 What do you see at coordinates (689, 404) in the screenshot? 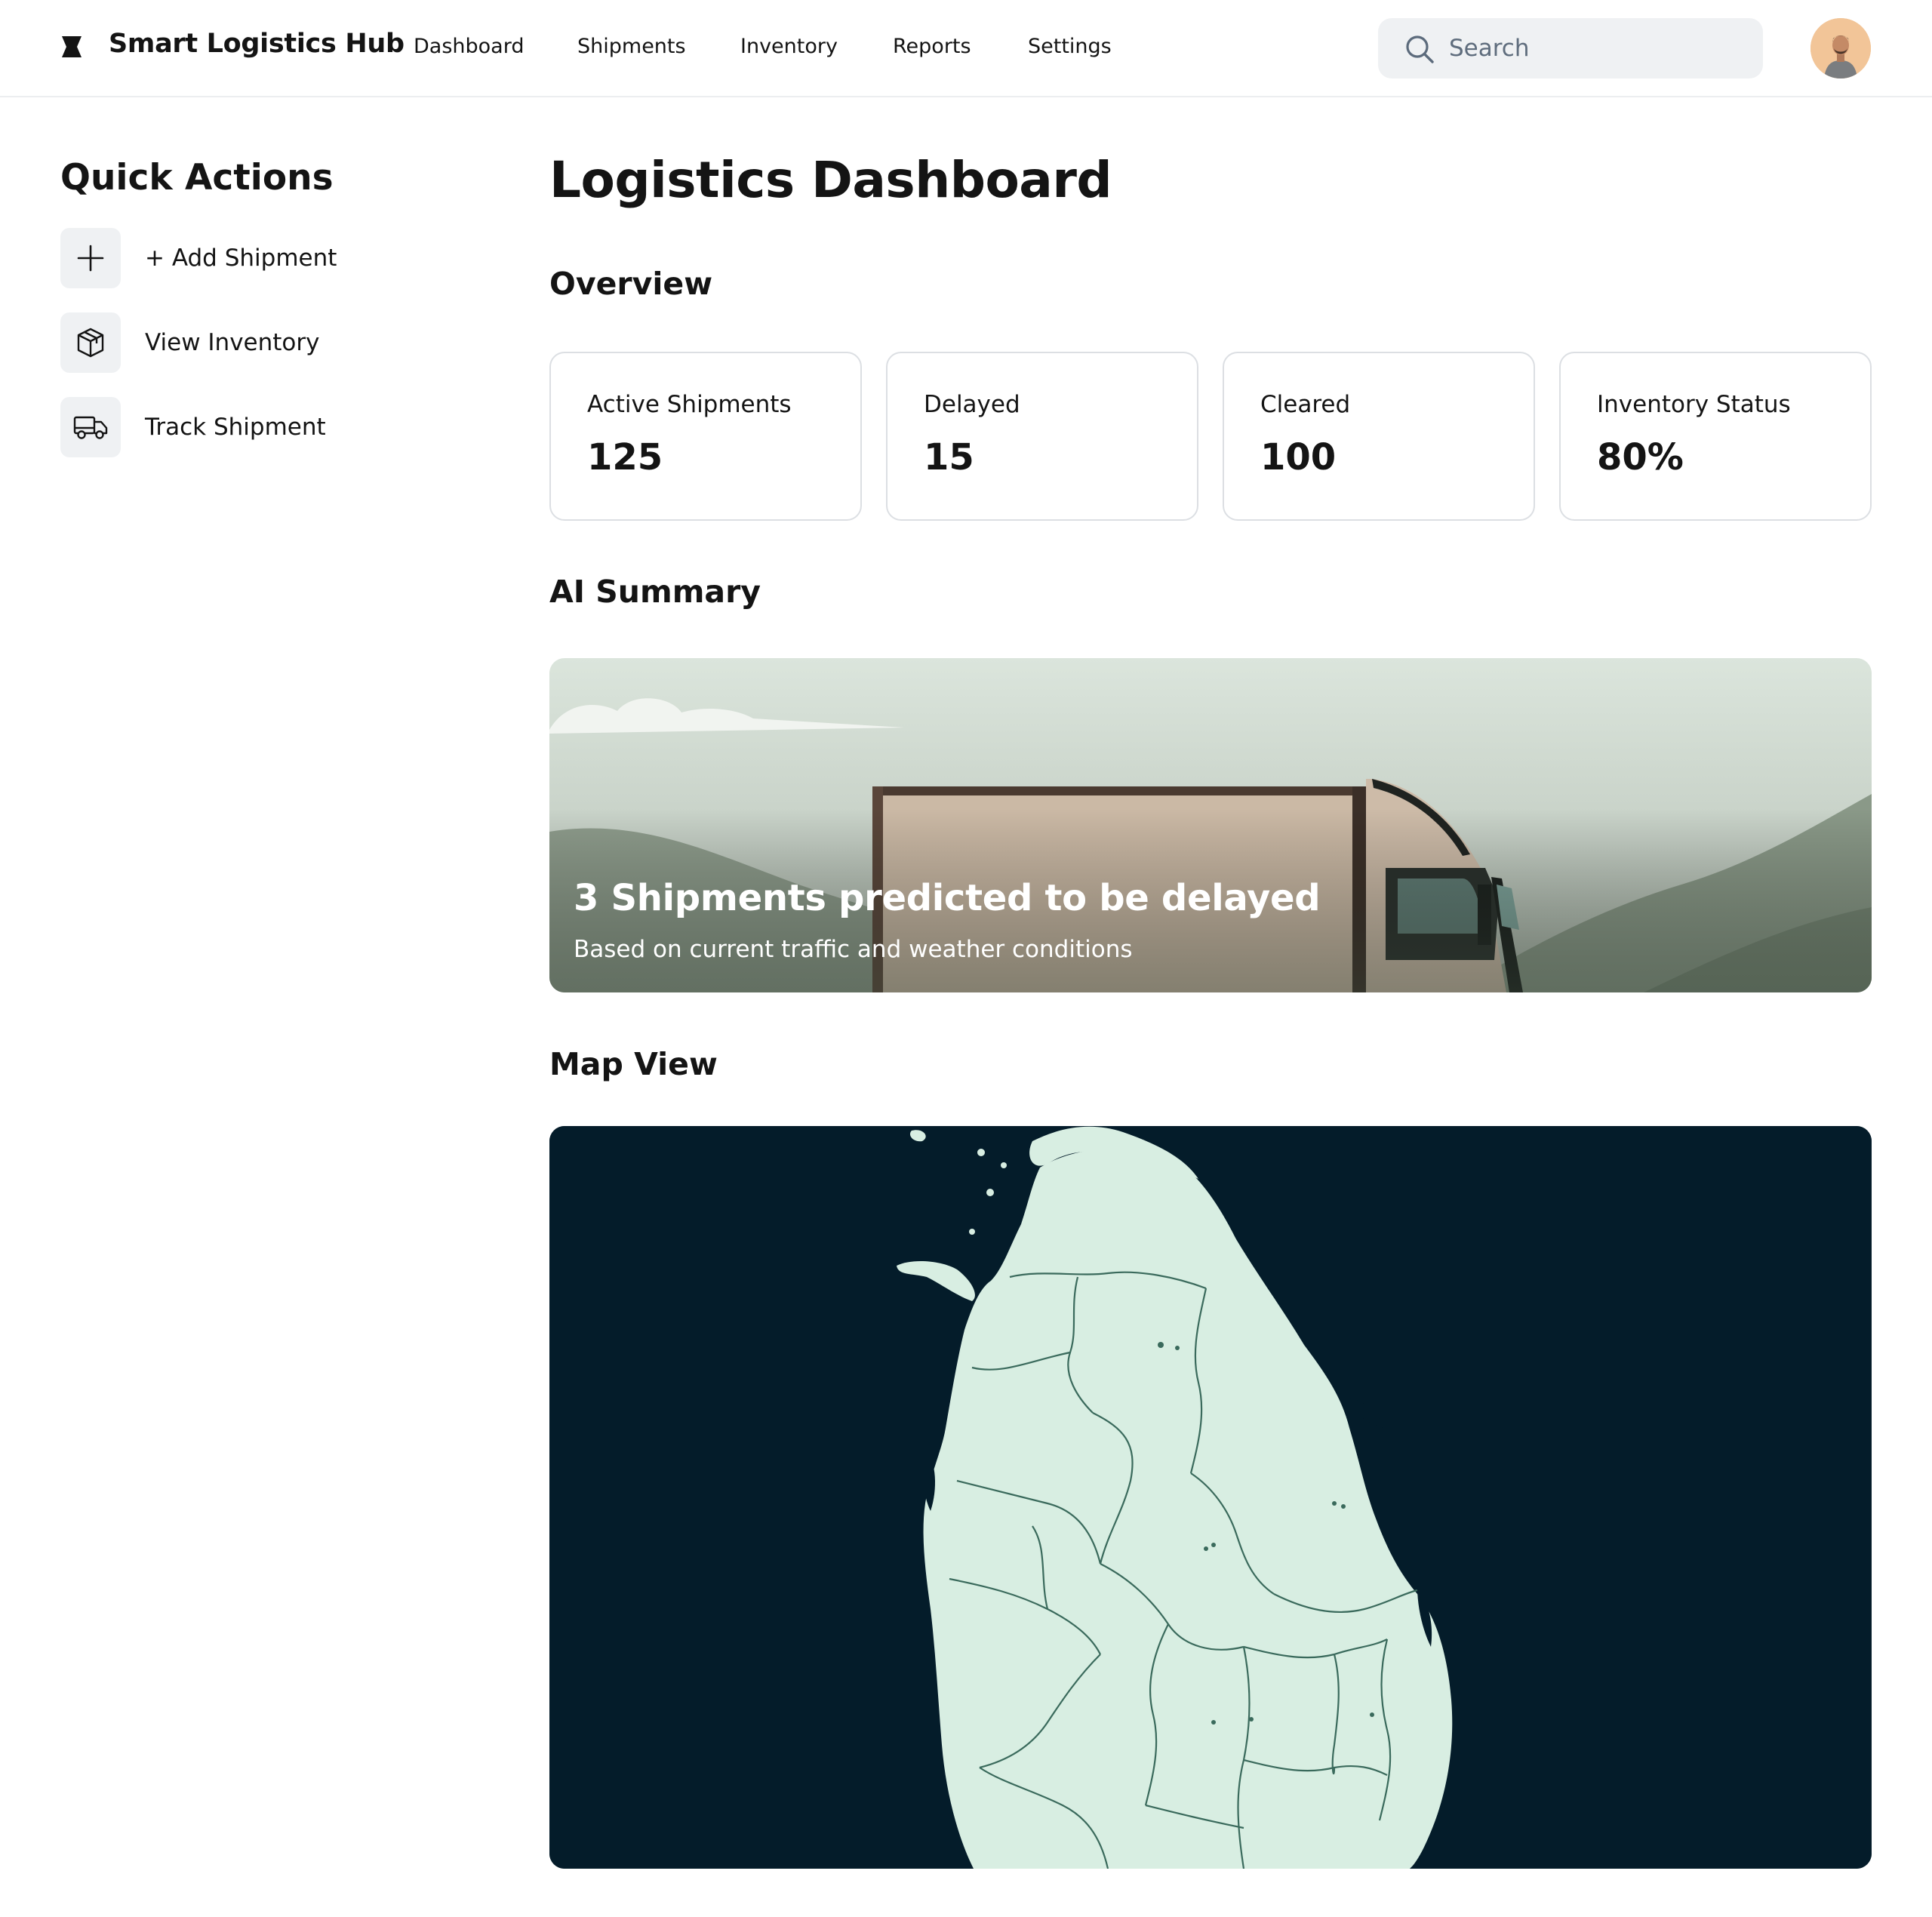
I see `stat-label: Active Shipments` at bounding box center [689, 404].